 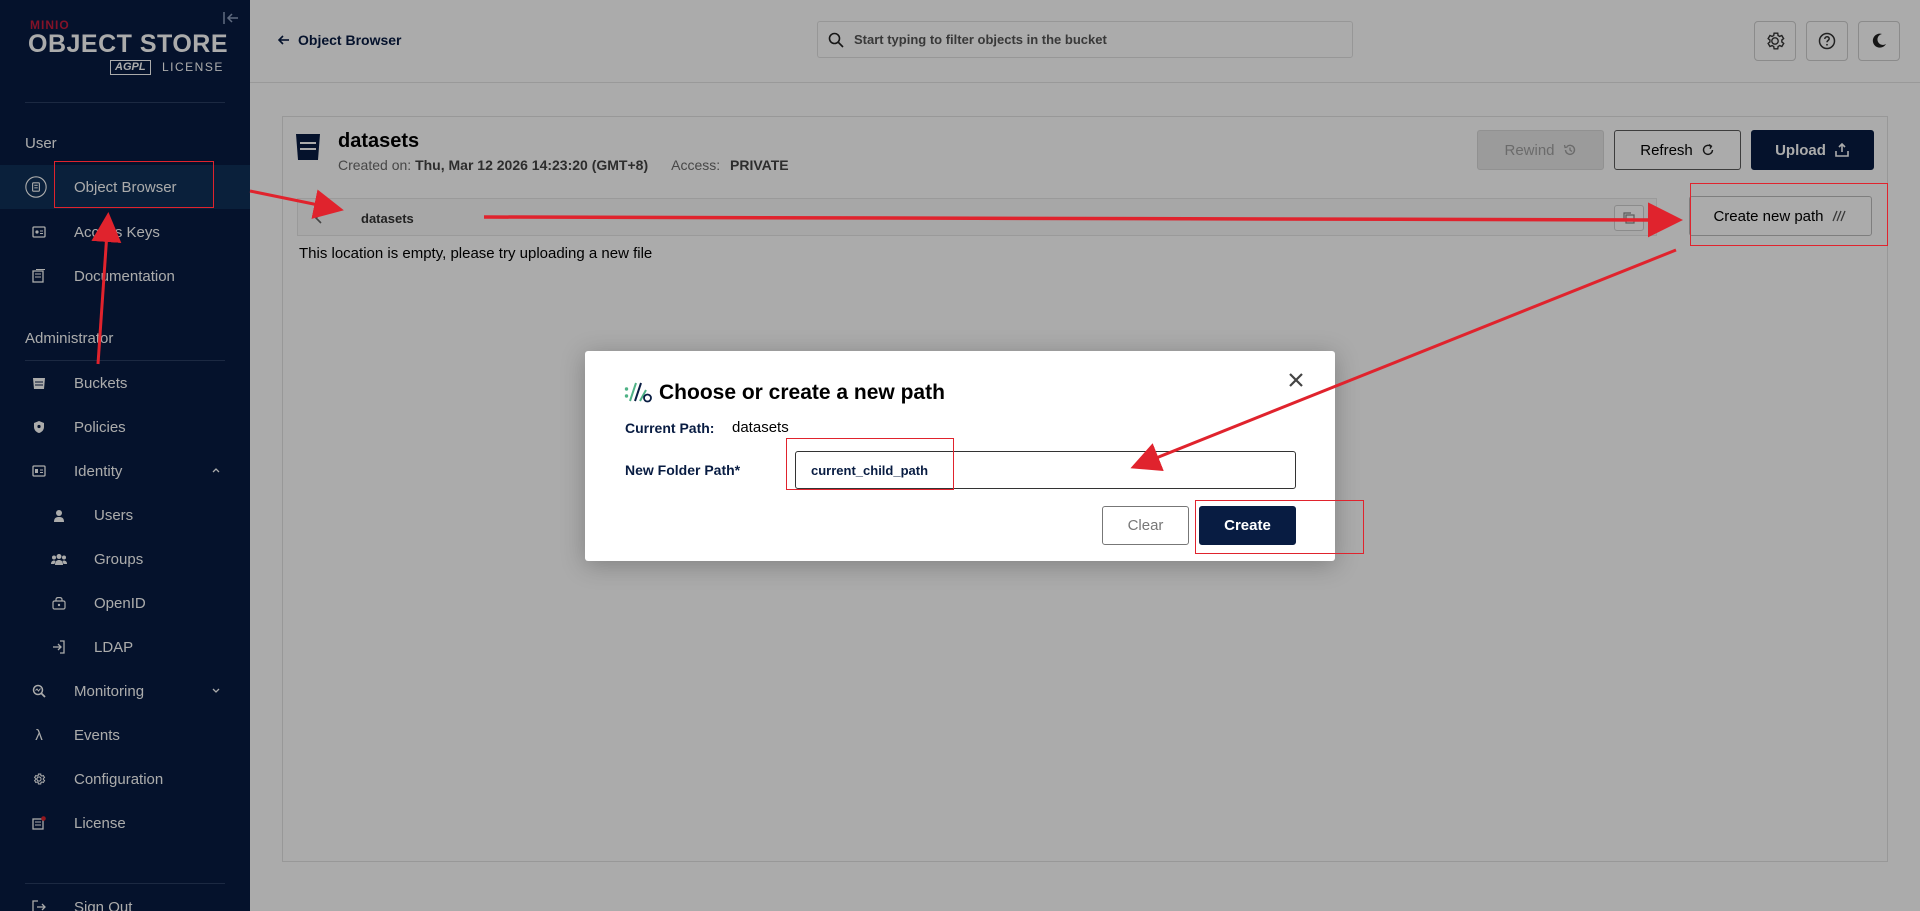 I want to click on annotation-box-create-new-path, so click(x=1789, y=214).